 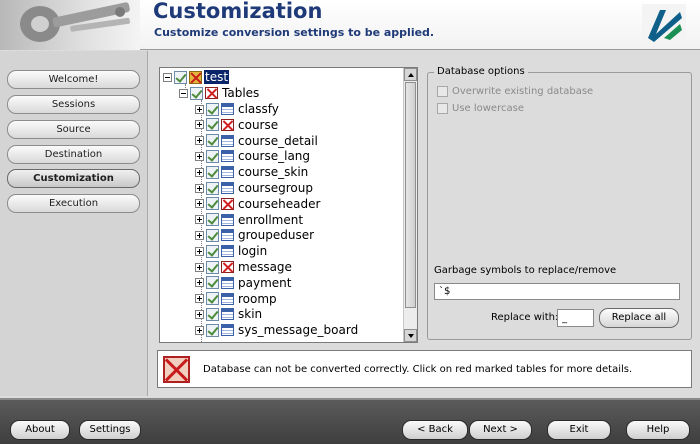 I want to click on table-name: login, so click(x=253, y=251).